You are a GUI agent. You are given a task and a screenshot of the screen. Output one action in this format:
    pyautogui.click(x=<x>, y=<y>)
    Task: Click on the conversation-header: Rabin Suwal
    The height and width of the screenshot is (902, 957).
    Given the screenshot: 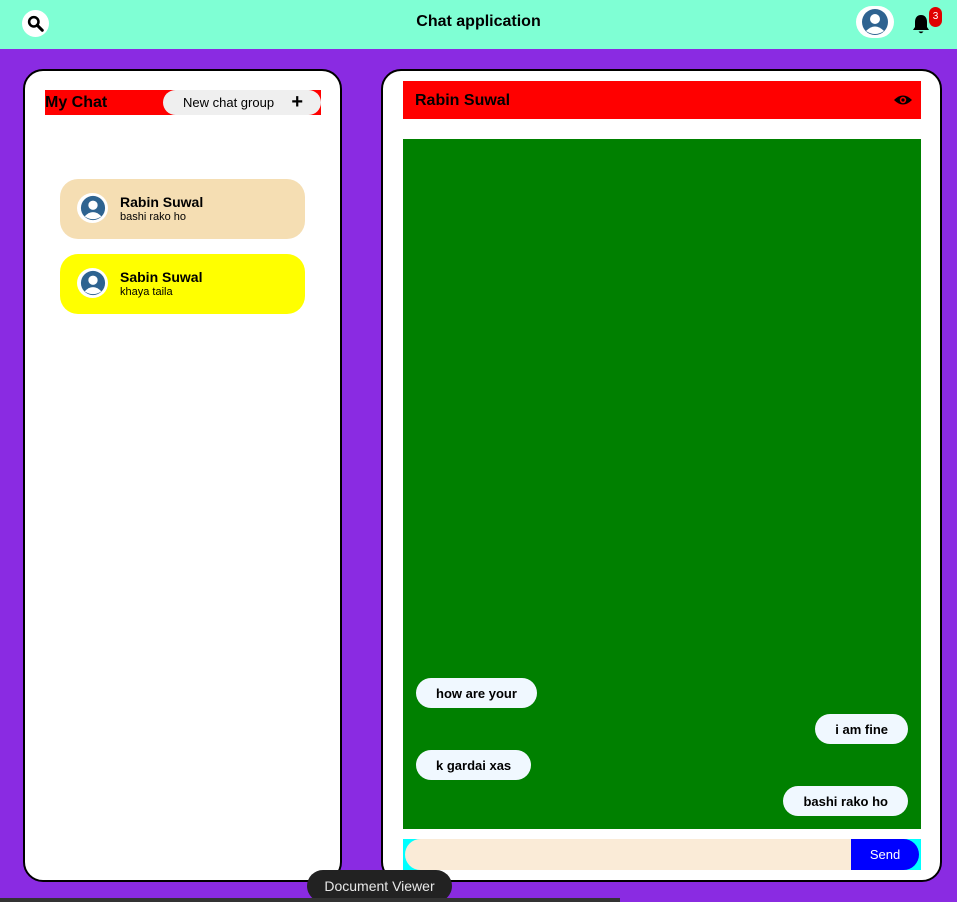 What is the action you would take?
    pyautogui.click(x=662, y=100)
    